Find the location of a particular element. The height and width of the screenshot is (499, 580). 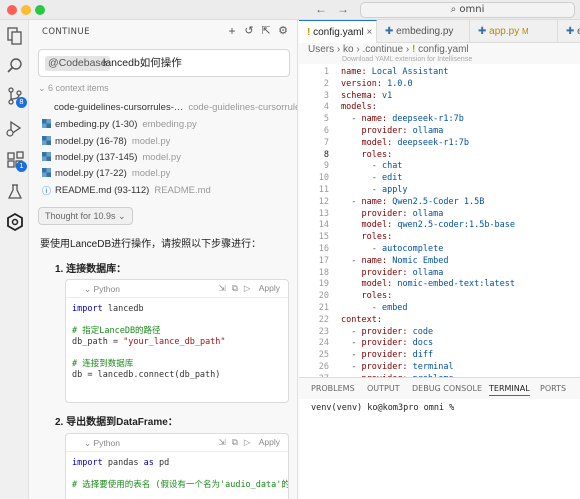

code-lang: ⌄ Python is located at coordinates (102, 443).